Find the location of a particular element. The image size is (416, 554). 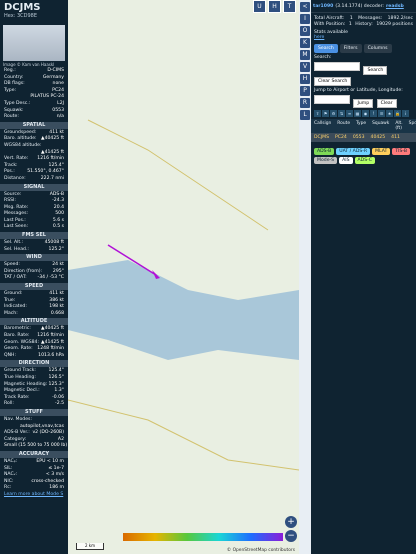

info-icon: i is located at coordinates (405, 113).